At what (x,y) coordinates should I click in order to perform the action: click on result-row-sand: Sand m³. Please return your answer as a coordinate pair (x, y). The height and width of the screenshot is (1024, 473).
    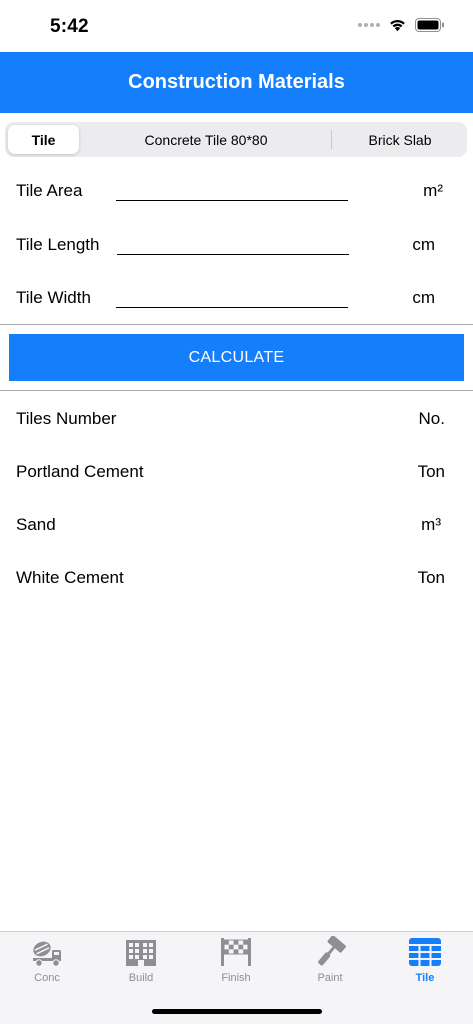
    Looking at the image, I should click on (236, 526).